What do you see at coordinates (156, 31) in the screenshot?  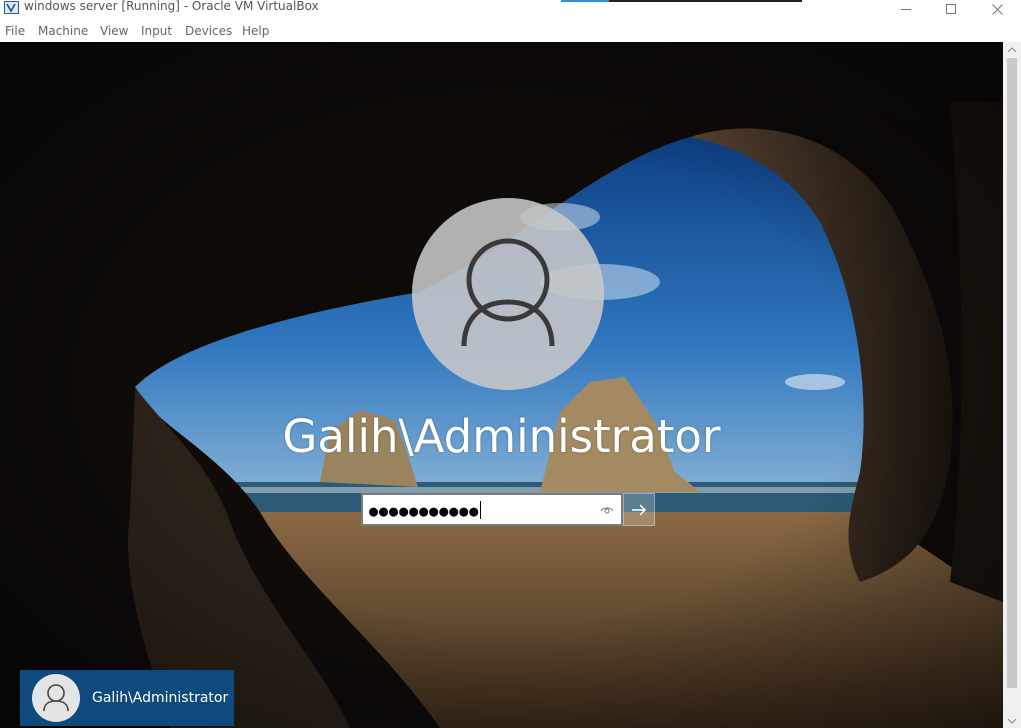 I see `menu-input: Input` at bounding box center [156, 31].